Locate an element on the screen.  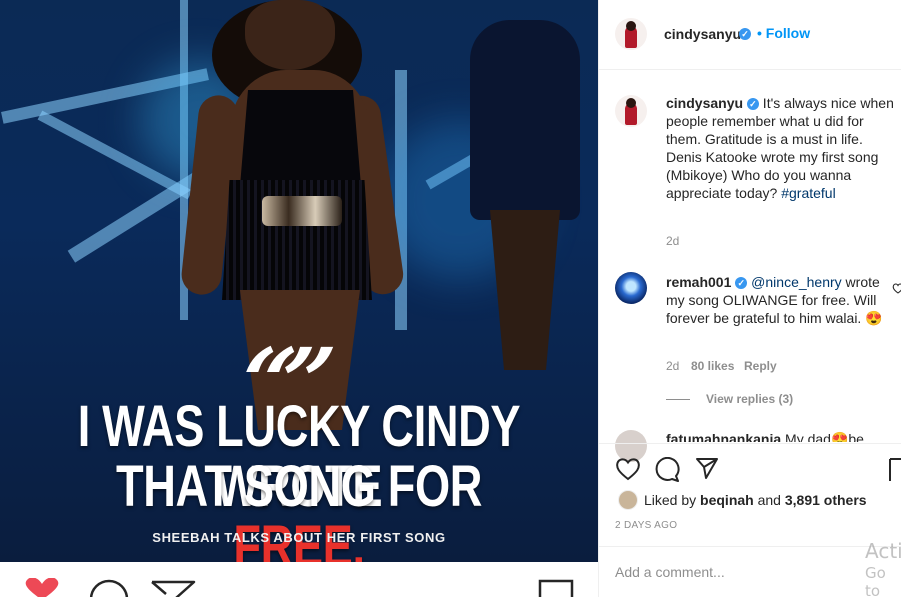
liked-by-count: 3,891 others is located at coordinates (826, 500).